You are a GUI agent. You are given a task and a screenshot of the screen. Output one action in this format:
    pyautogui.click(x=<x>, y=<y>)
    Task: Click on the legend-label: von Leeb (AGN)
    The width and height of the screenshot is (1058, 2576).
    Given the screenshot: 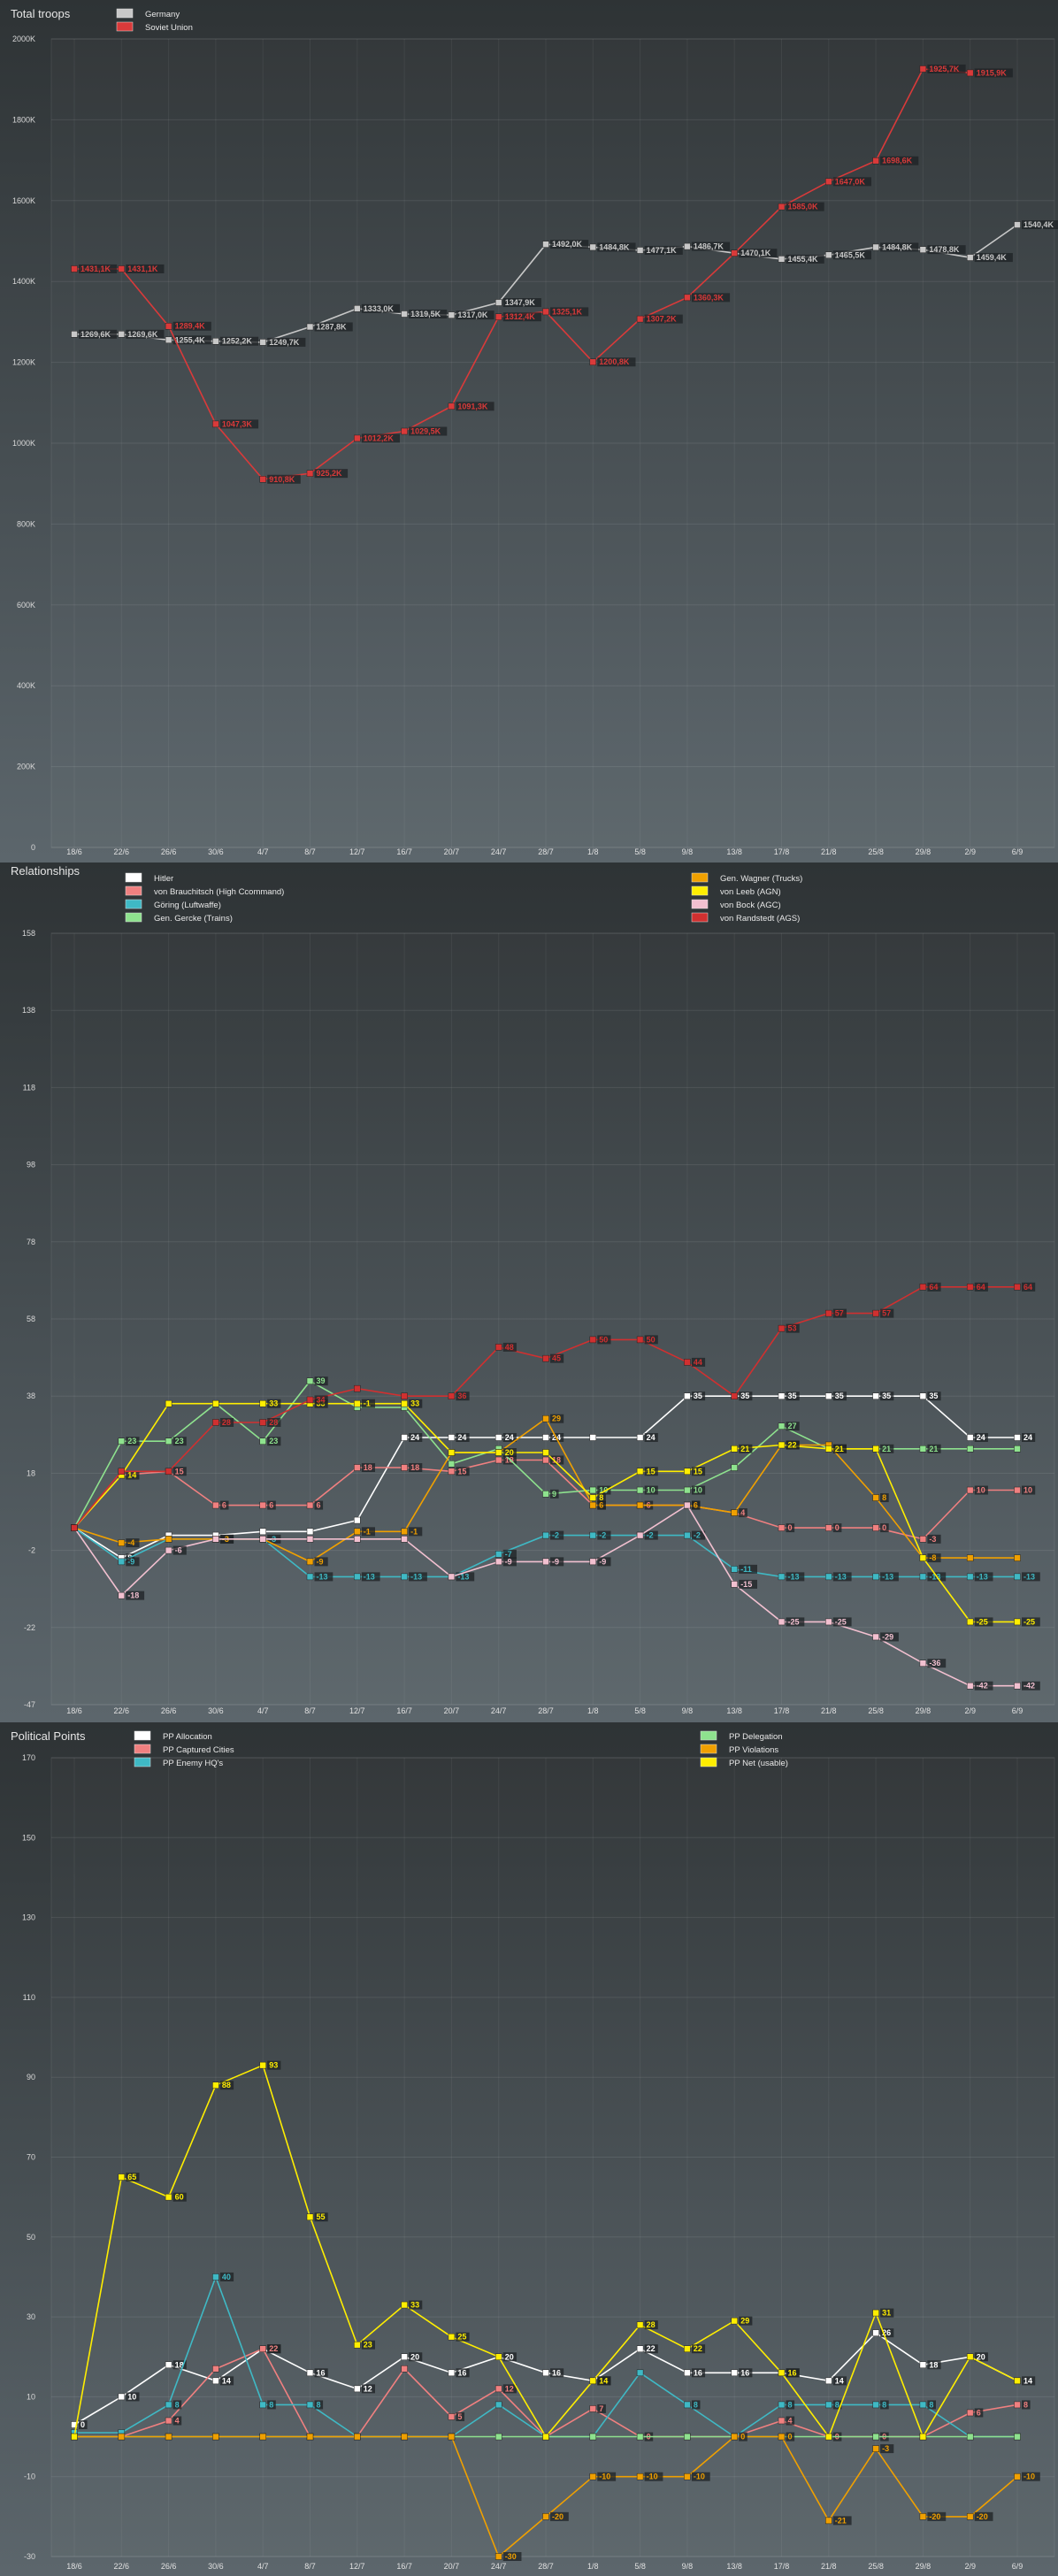 What is the action you would take?
    pyautogui.click(x=750, y=892)
    